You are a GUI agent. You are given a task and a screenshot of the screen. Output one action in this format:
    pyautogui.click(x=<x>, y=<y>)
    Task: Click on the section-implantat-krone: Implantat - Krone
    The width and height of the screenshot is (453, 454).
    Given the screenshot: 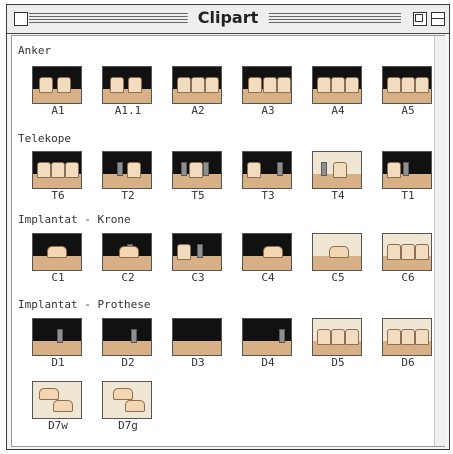 What is the action you would take?
    pyautogui.click(x=74, y=219)
    